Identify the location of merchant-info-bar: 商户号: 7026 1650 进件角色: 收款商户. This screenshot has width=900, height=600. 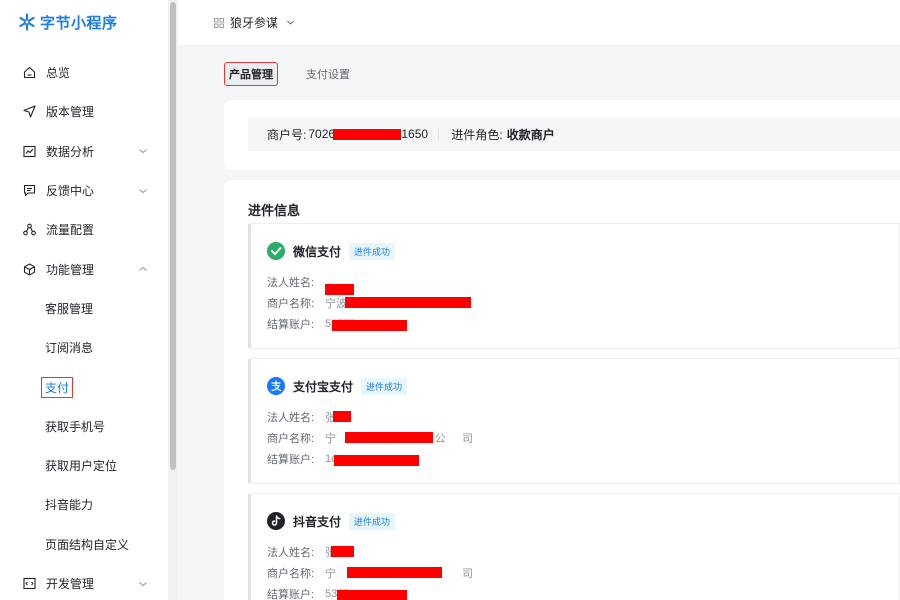
(574, 134).